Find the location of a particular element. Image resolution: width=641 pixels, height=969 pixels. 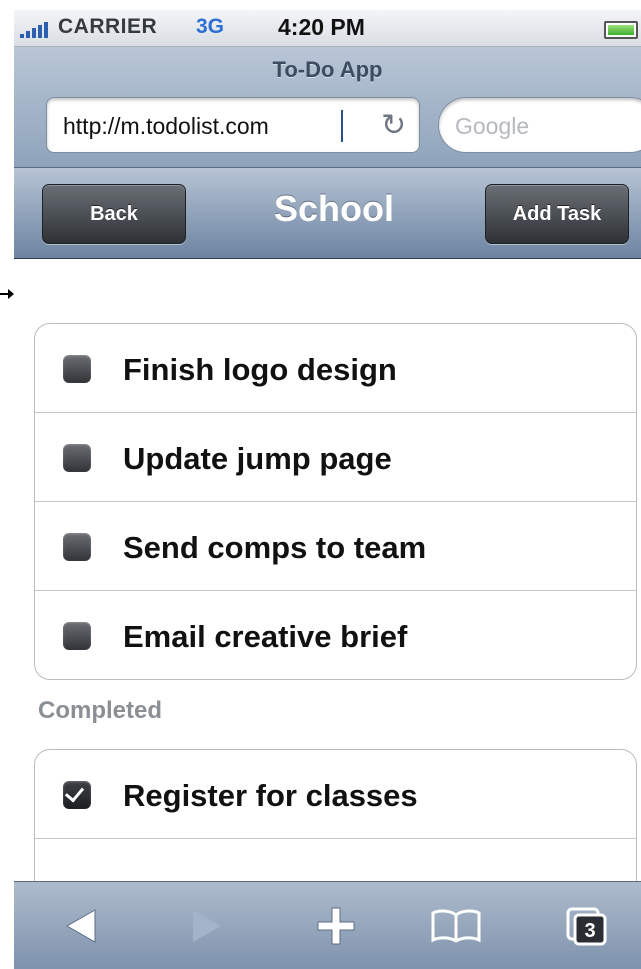

browser-chrome: To-Do App http://m.todolist.com ↻ Google is located at coordinates (327, 107).